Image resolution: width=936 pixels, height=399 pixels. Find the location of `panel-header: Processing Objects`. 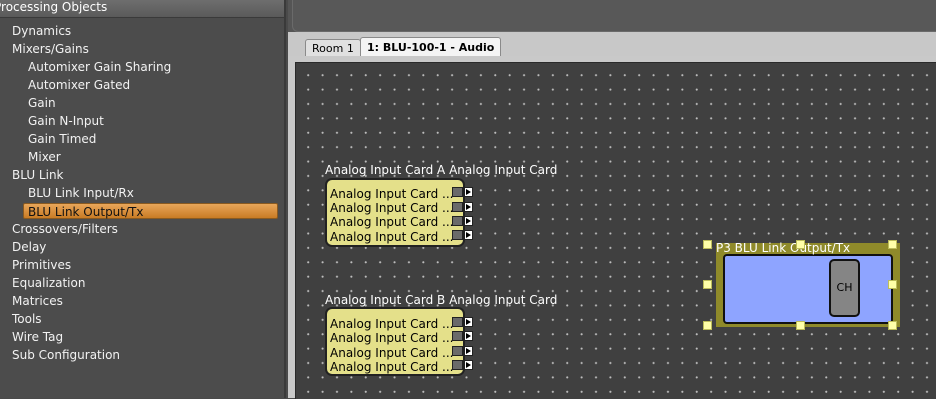

panel-header: Processing Objects is located at coordinates (142, 9).